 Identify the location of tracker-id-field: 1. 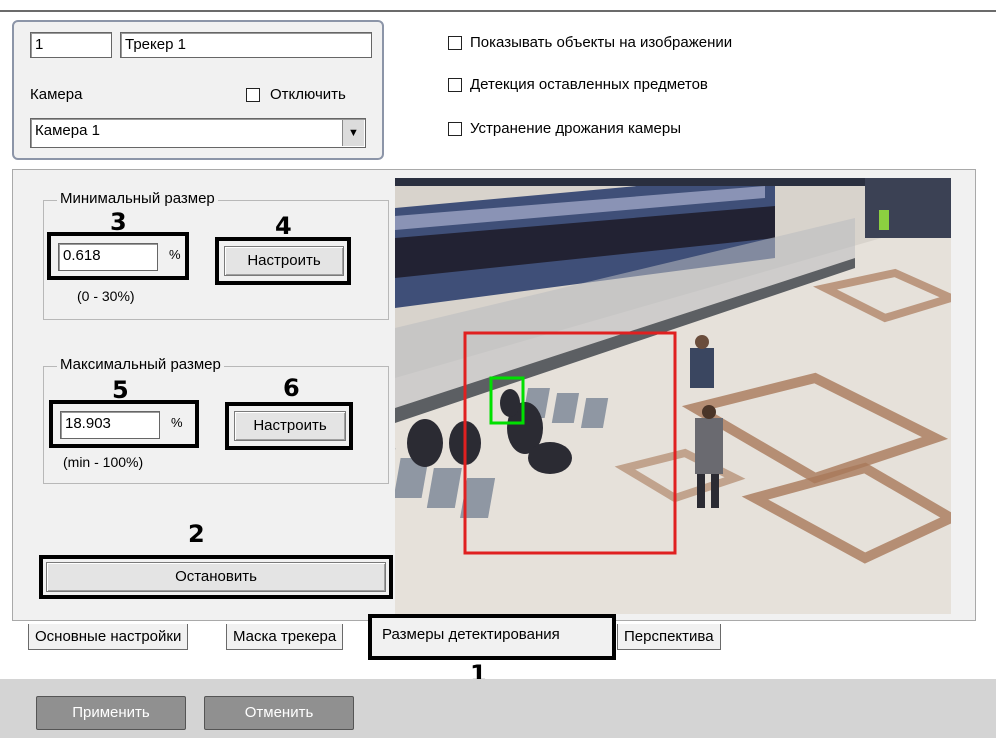
(71, 45).